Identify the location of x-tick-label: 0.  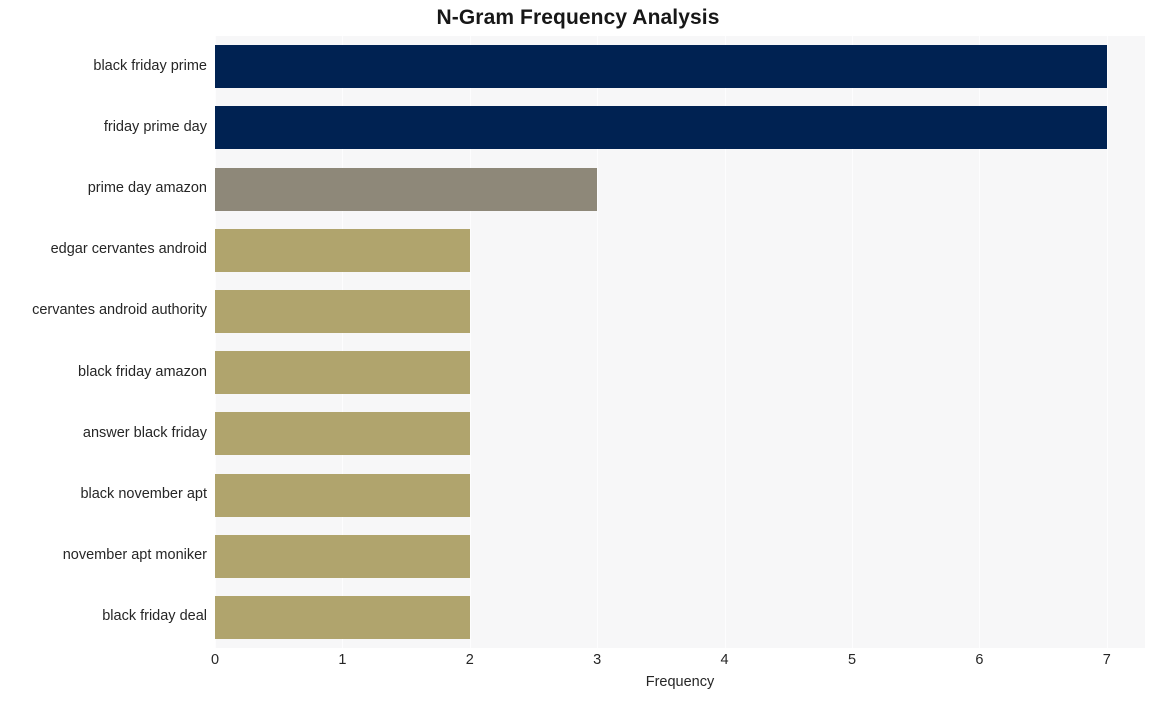
(215, 660).